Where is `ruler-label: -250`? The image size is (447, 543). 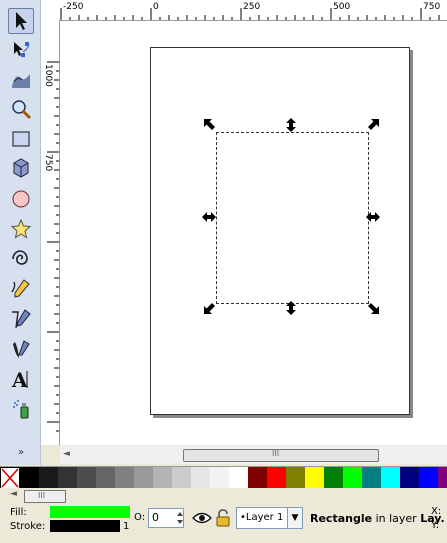
ruler-label: -250 is located at coordinates (73, 7).